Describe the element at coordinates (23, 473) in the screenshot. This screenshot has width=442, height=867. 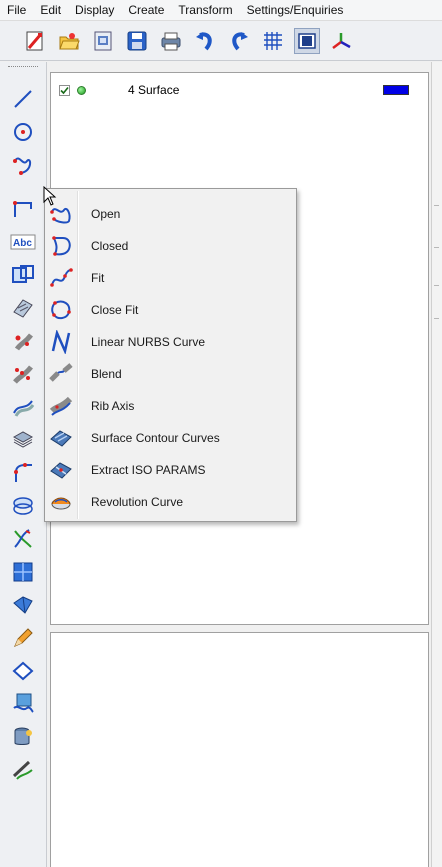
I see `fillet-icon` at that location.